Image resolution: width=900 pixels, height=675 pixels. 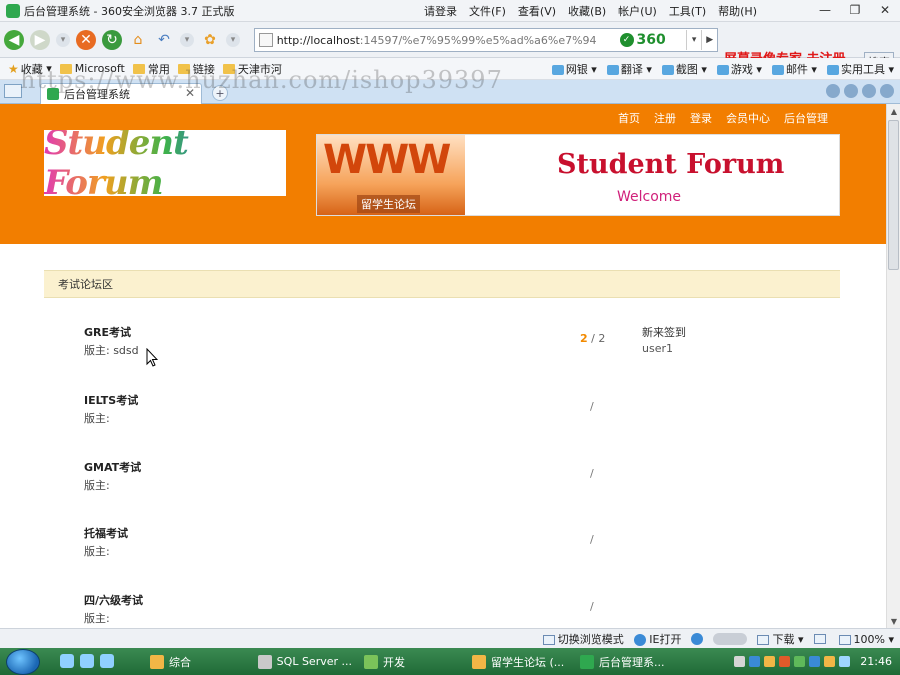 What do you see at coordinates (697, 639) in the screenshot?
I see `globe-icon` at bounding box center [697, 639].